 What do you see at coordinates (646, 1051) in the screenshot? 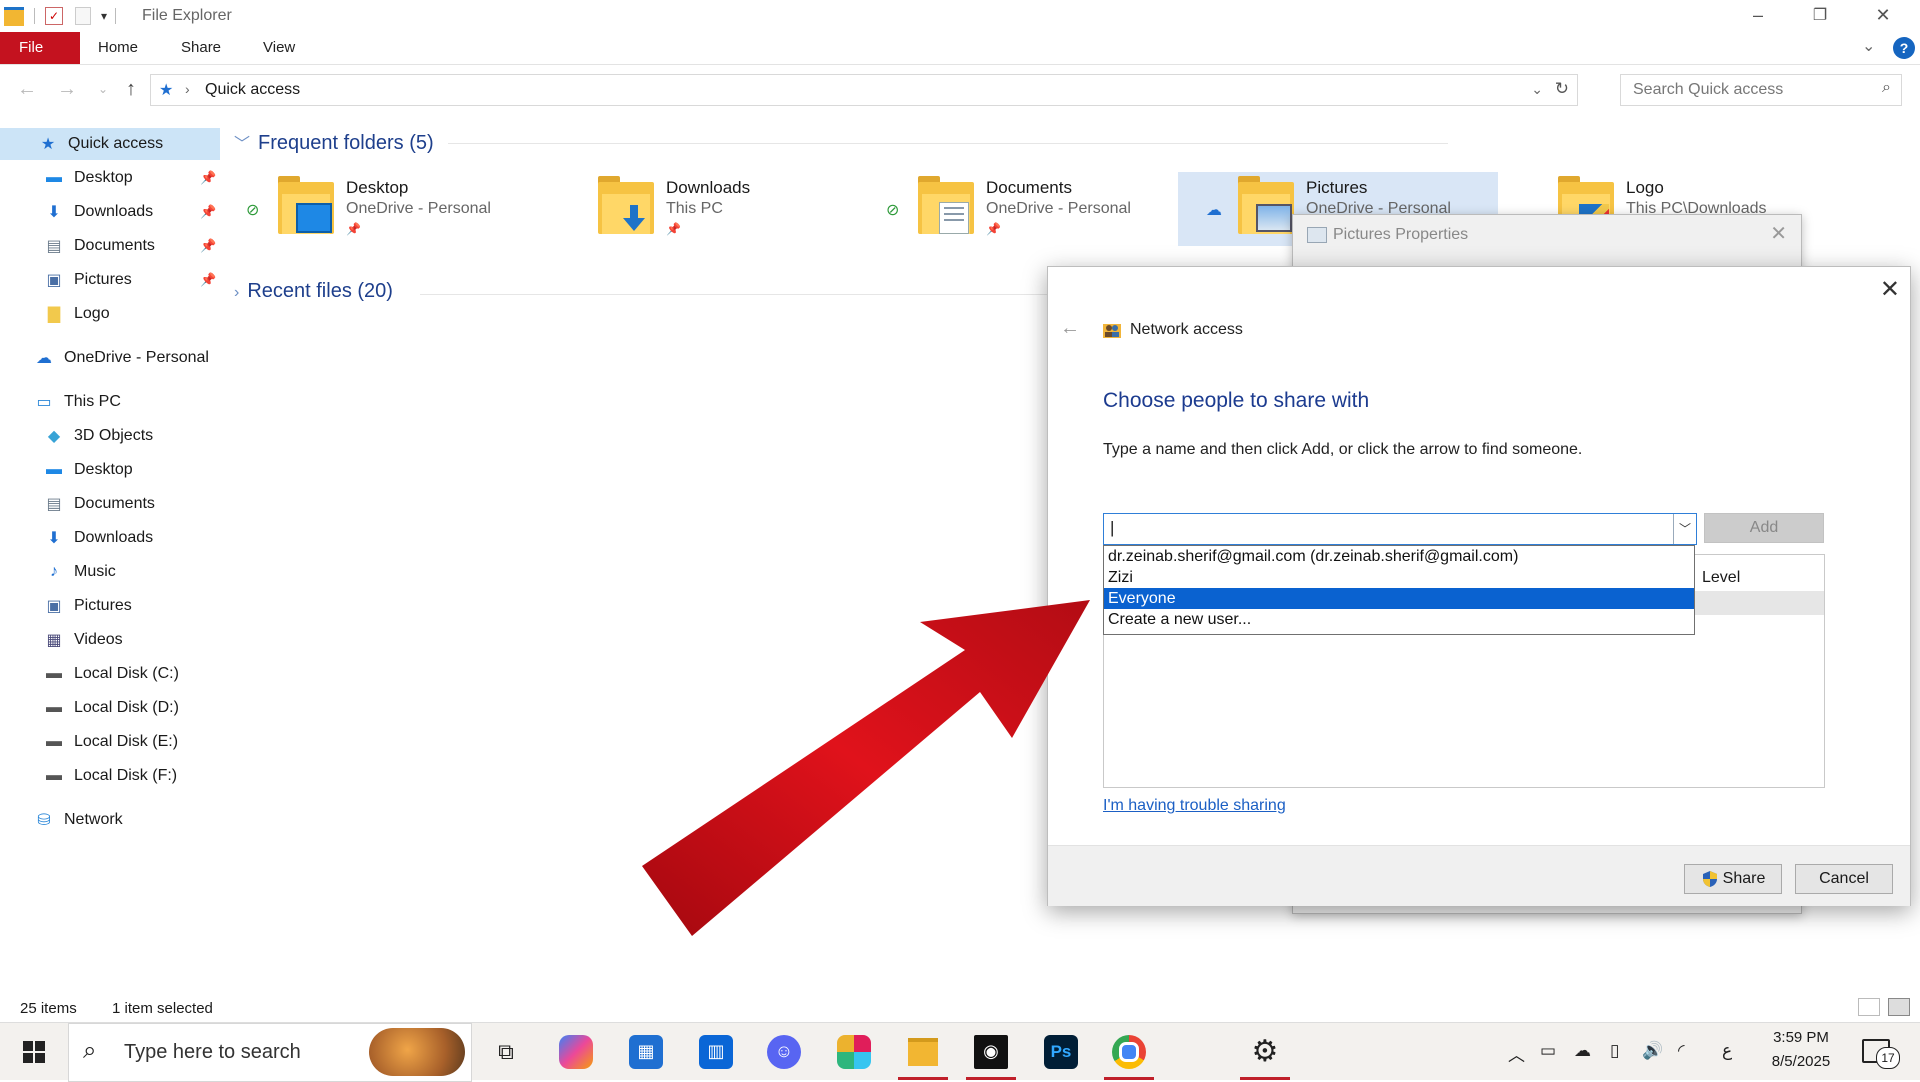
I see `store-button: ▦` at bounding box center [646, 1051].